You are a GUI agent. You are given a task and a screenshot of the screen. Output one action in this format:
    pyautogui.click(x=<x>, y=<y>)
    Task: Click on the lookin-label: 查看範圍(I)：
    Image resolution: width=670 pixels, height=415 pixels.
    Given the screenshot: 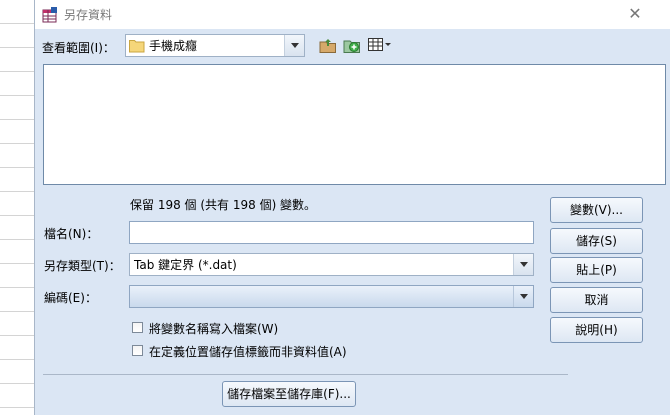 What is the action you would take?
    pyautogui.click(x=78, y=48)
    